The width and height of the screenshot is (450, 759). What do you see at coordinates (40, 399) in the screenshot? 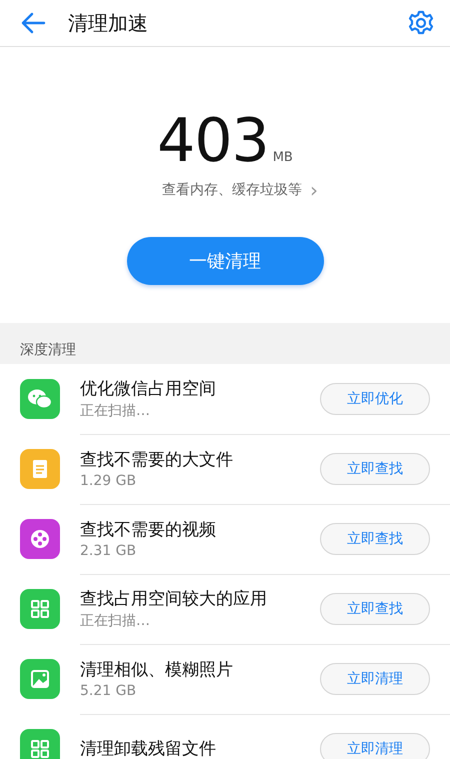
I see `chat-icon` at bounding box center [40, 399].